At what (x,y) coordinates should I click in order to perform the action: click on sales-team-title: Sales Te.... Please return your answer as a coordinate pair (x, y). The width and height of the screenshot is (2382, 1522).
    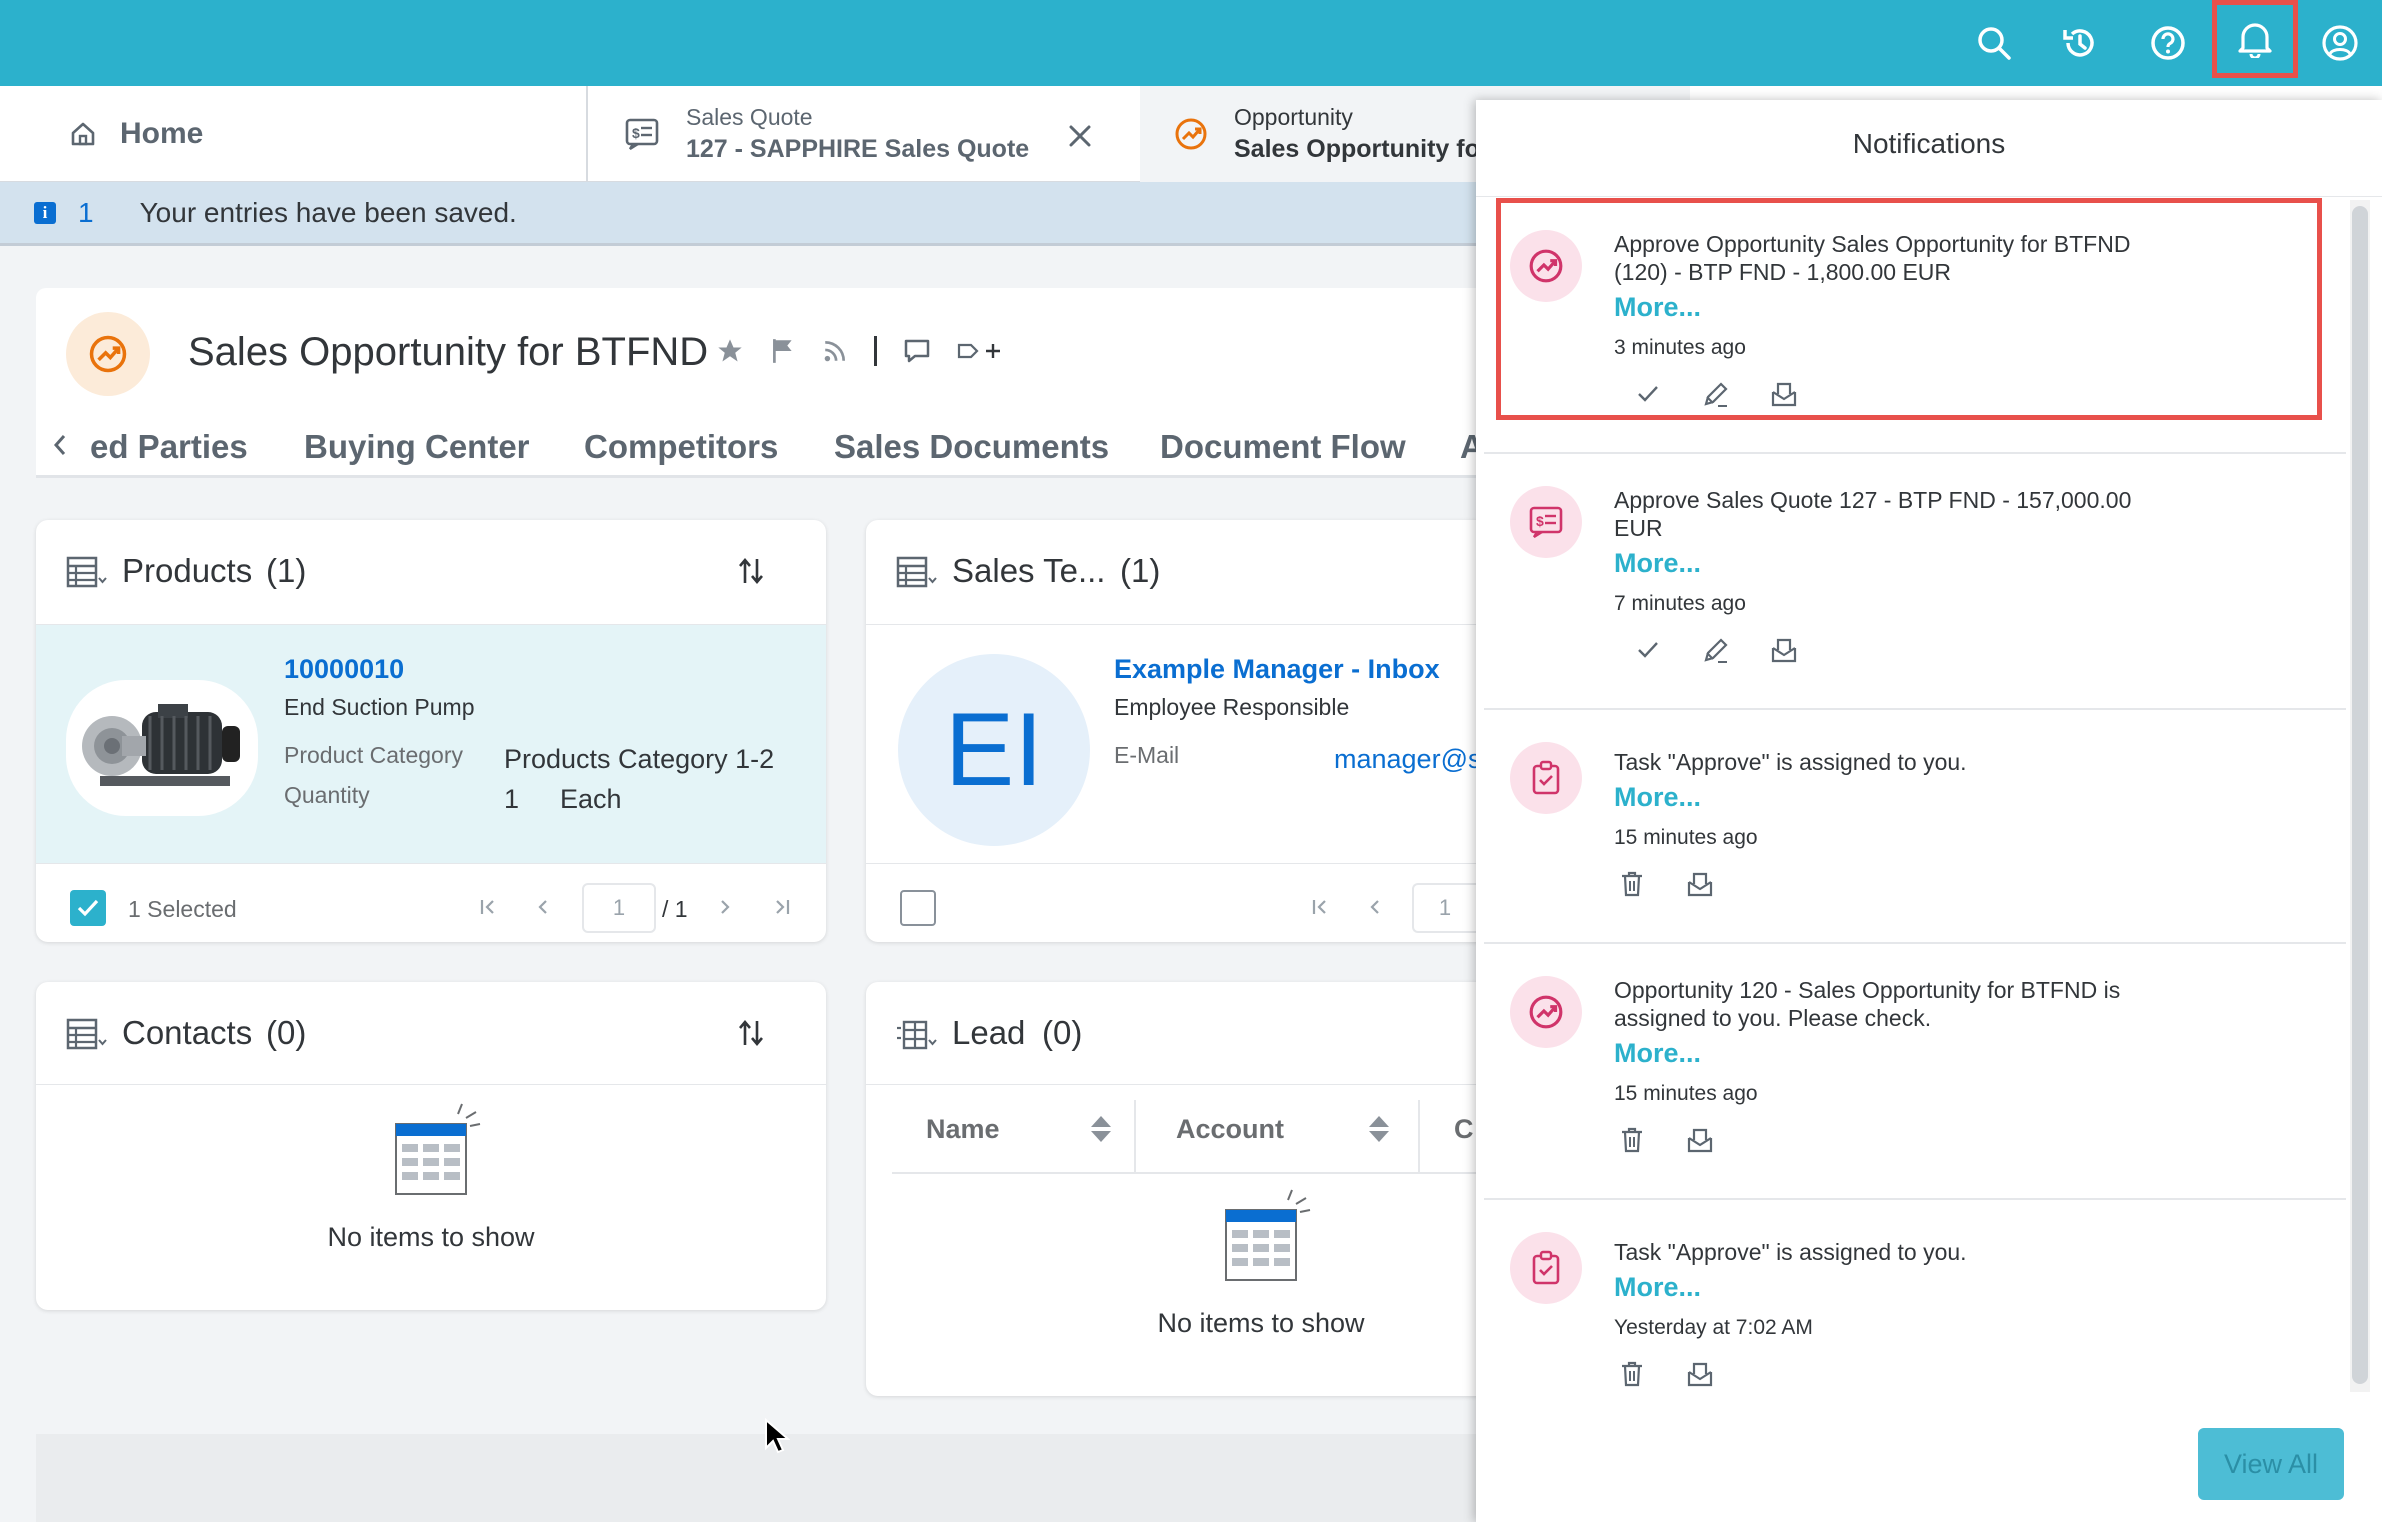
    Looking at the image, I should click on (1029, 570).